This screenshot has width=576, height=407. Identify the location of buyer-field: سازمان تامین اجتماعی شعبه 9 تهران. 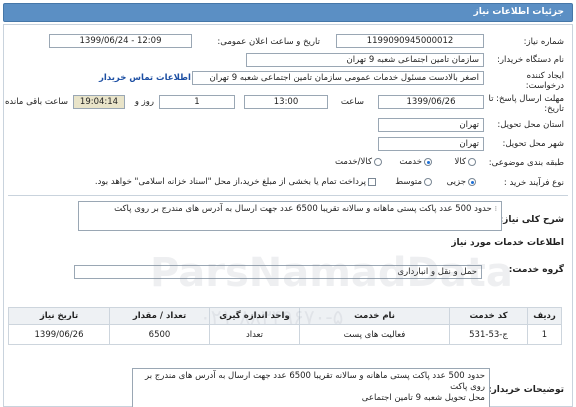
(365, 60).